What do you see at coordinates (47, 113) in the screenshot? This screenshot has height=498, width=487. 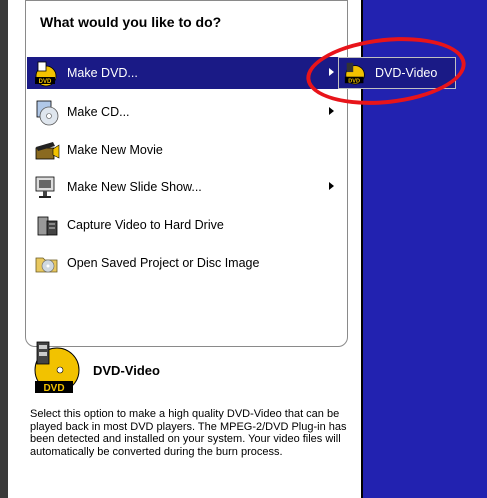 I see `cd-disc-icon` at bounding box center [47, 113].